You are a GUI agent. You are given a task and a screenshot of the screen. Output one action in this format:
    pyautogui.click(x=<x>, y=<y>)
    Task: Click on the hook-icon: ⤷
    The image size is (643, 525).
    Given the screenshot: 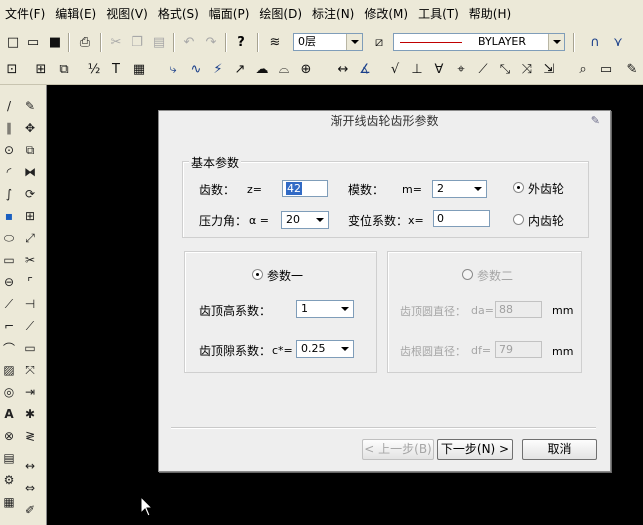 What is the action you would take?
    pyautogui.click(x=173, y=69)
    